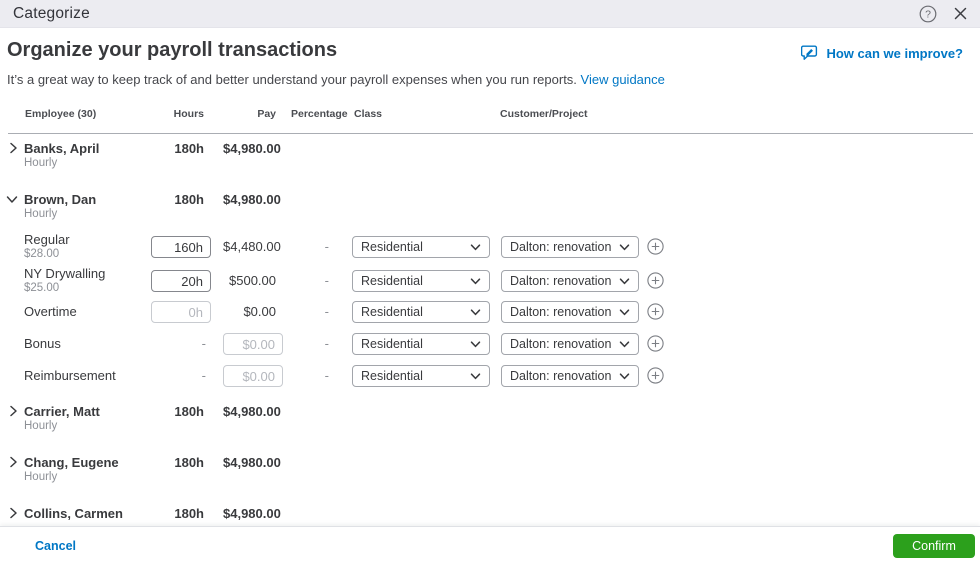 This screenshot has width=980, height=564. Describe the element at coordinates (50, 311) in the screenshot. I see `pay-item-label: Overtime` at that location.